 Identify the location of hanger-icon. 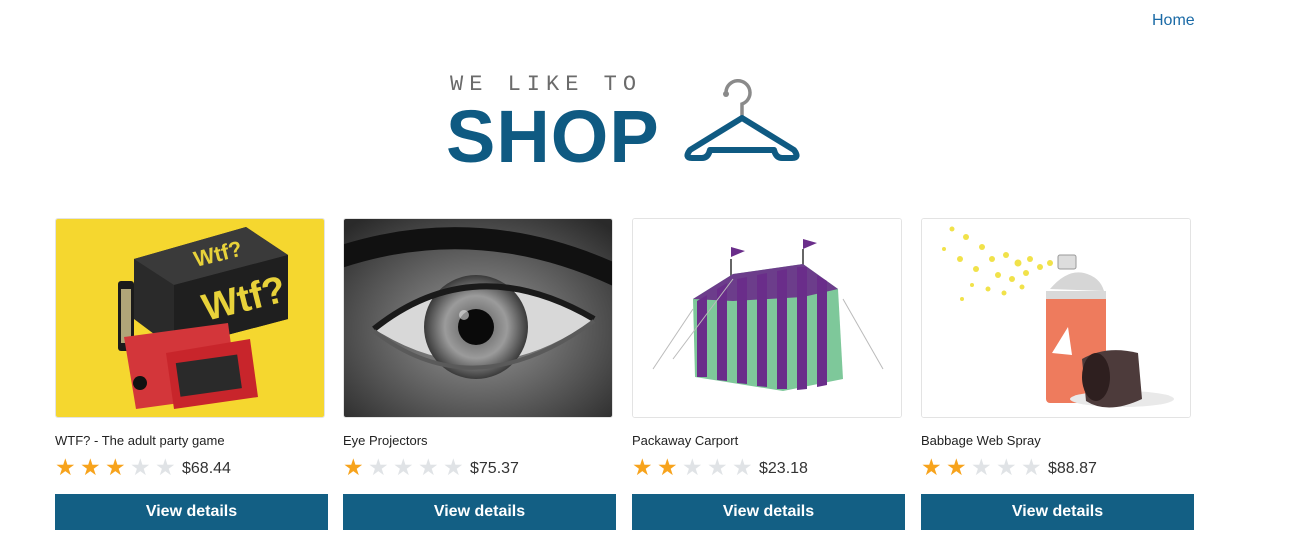
(742, 119).